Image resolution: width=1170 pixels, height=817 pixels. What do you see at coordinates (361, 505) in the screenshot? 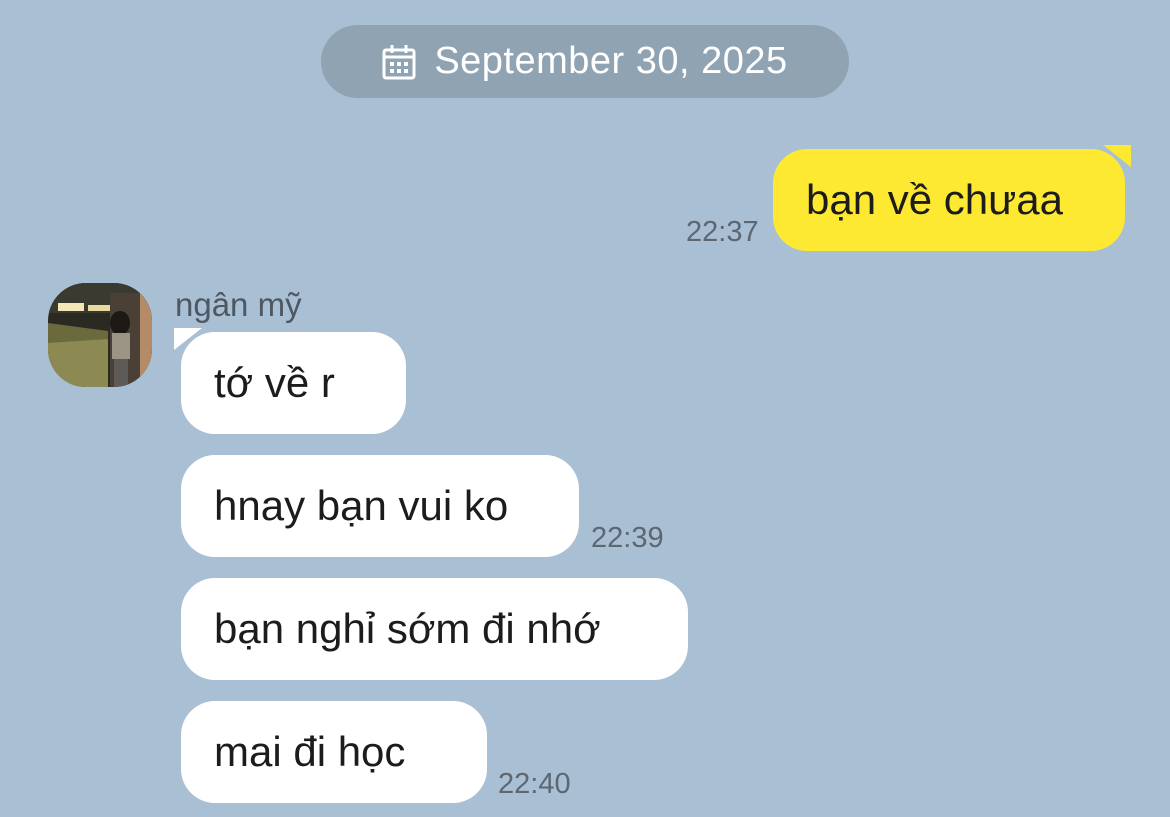
I see `message-text: hnay bạn vui ko` at bounding box center [361, 505].